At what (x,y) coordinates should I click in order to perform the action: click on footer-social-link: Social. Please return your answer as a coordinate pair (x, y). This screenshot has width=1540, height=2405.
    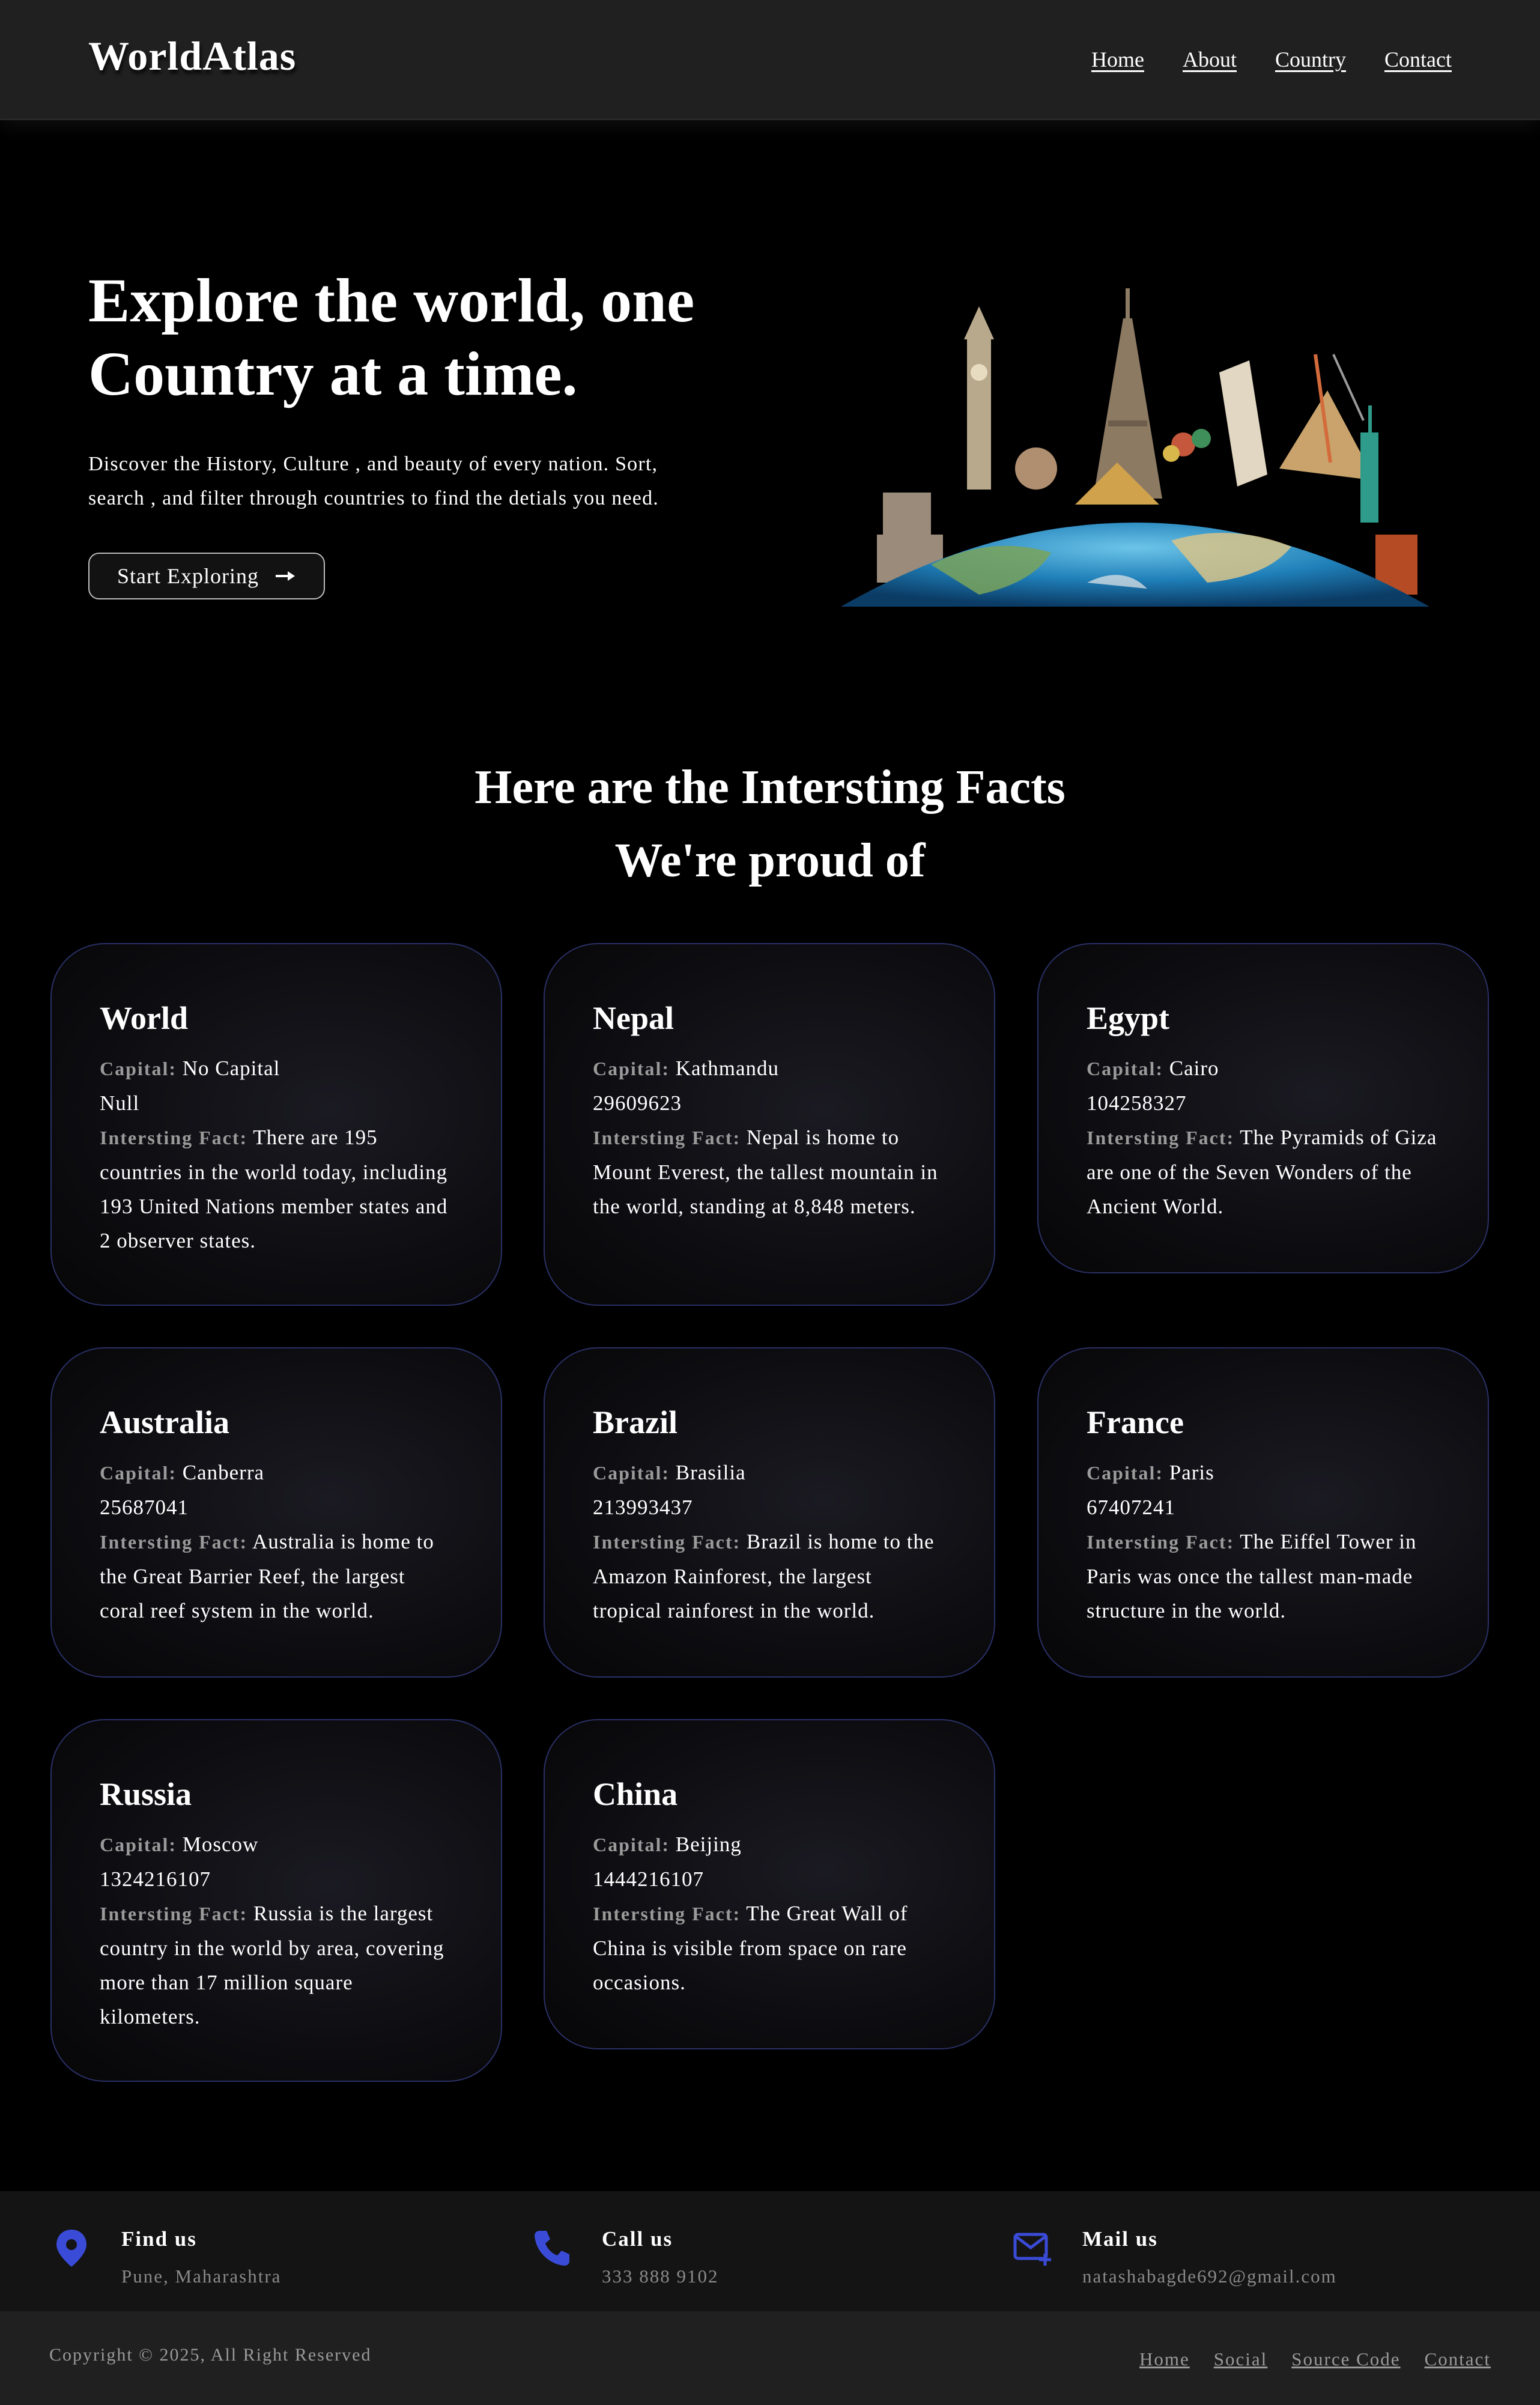
    Looking at the image, I should click on (1241, 2359).